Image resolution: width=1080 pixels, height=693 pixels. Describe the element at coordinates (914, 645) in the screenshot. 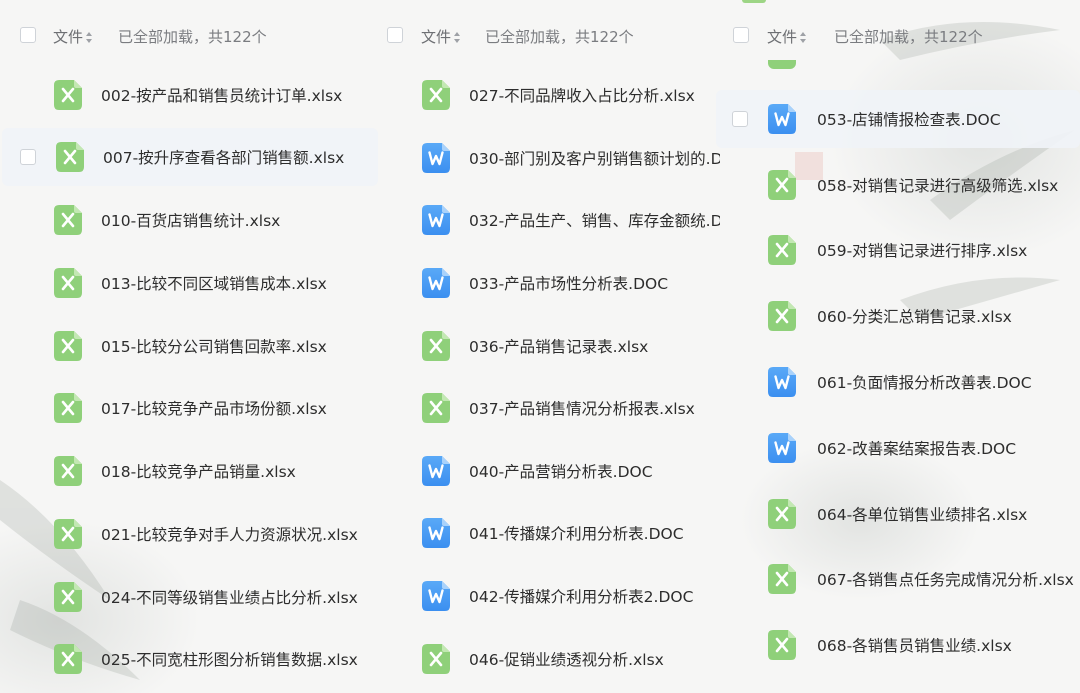

I see `file-name: 068-各销售员销售业绩.xlsx` at that location.